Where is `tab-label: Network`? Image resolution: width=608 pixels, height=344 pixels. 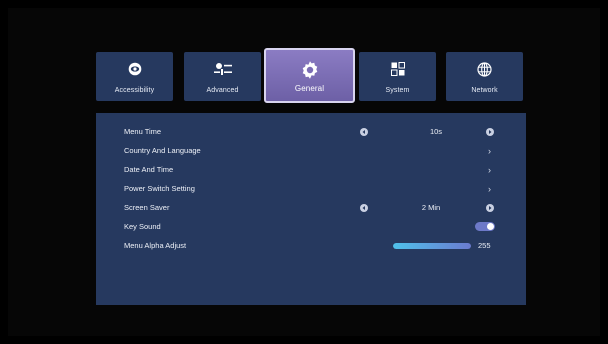
tab-label: Network is located at coordinates (484, 90).